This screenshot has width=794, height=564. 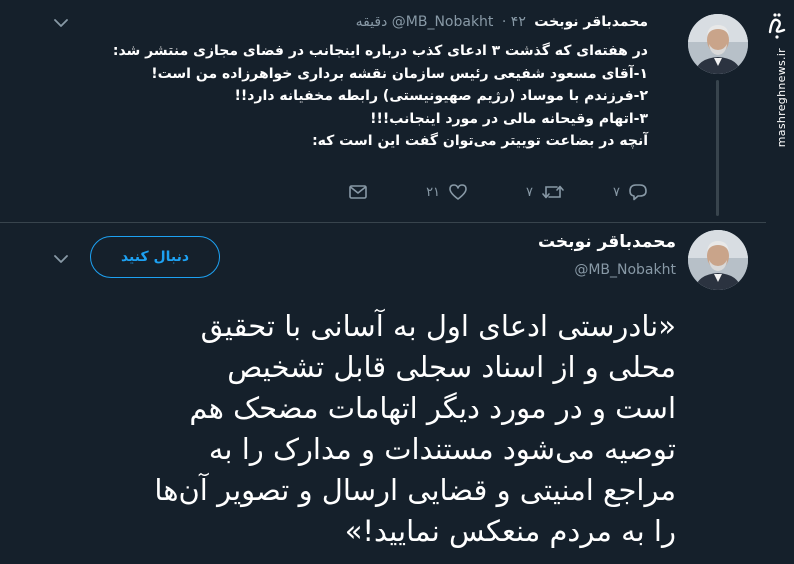 I want to click on like-button: ۲۱, so click(x=447, y=192).